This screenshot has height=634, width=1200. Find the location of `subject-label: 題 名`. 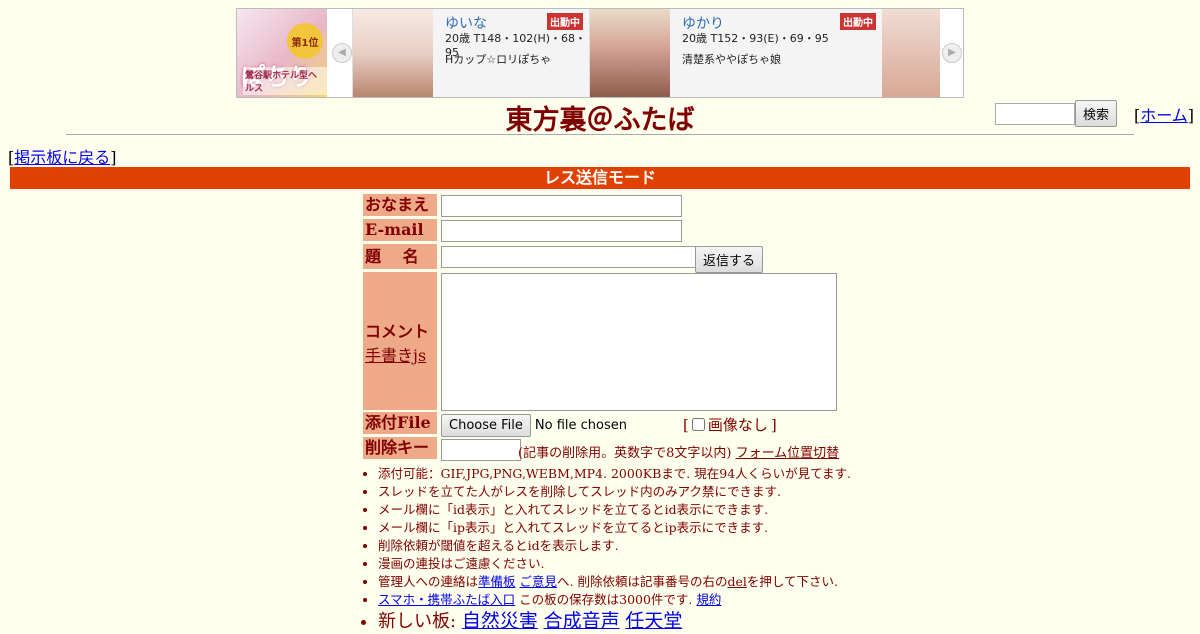

subject-label: 題 名 is located at coordinates (400, 256).